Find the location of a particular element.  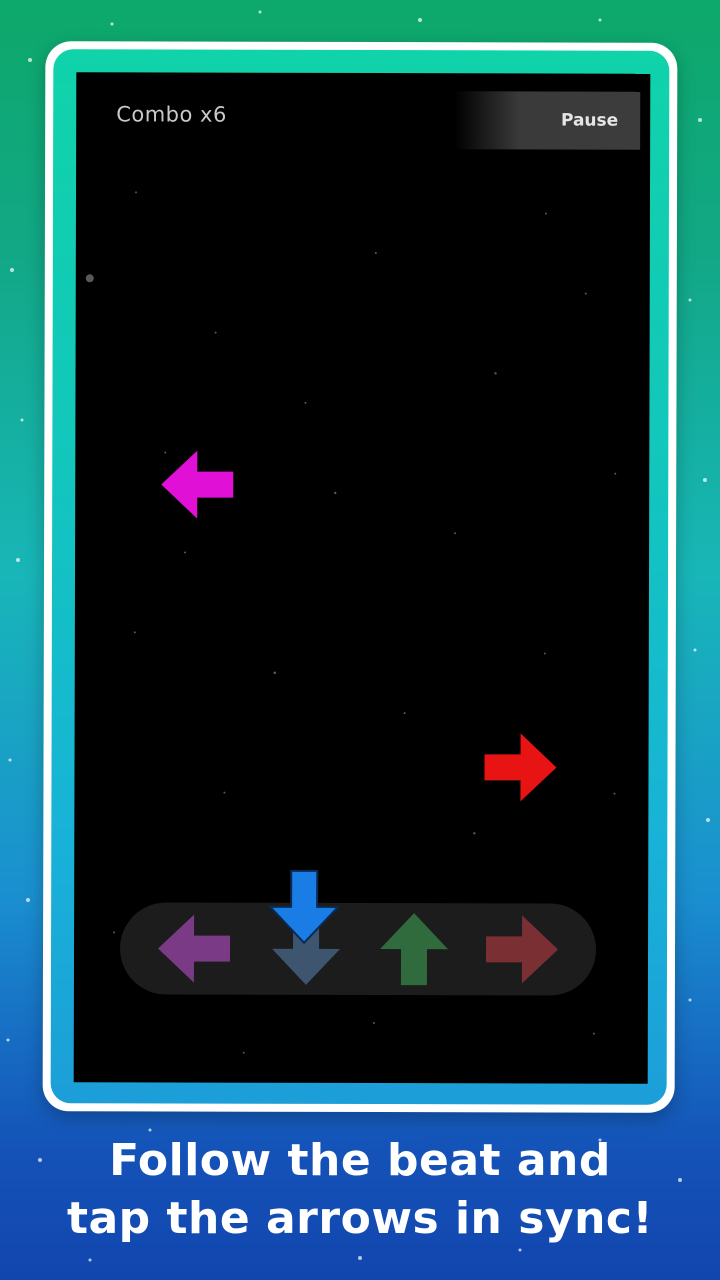

falling-right-arrow-icon is located at coordinates (520, 767).